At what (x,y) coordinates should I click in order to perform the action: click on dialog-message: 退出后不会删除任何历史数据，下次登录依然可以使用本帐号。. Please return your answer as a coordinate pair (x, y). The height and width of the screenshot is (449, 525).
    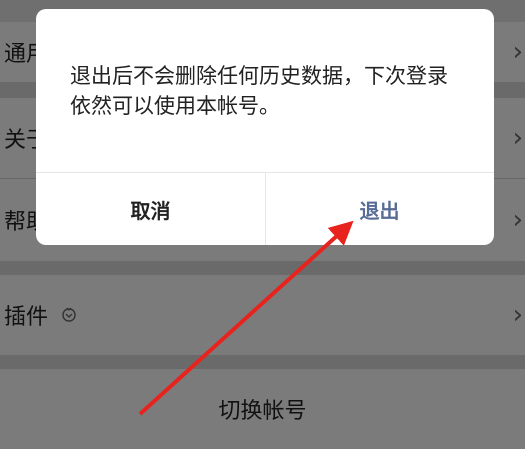
    Looking at the image, I should click on (259, 91).